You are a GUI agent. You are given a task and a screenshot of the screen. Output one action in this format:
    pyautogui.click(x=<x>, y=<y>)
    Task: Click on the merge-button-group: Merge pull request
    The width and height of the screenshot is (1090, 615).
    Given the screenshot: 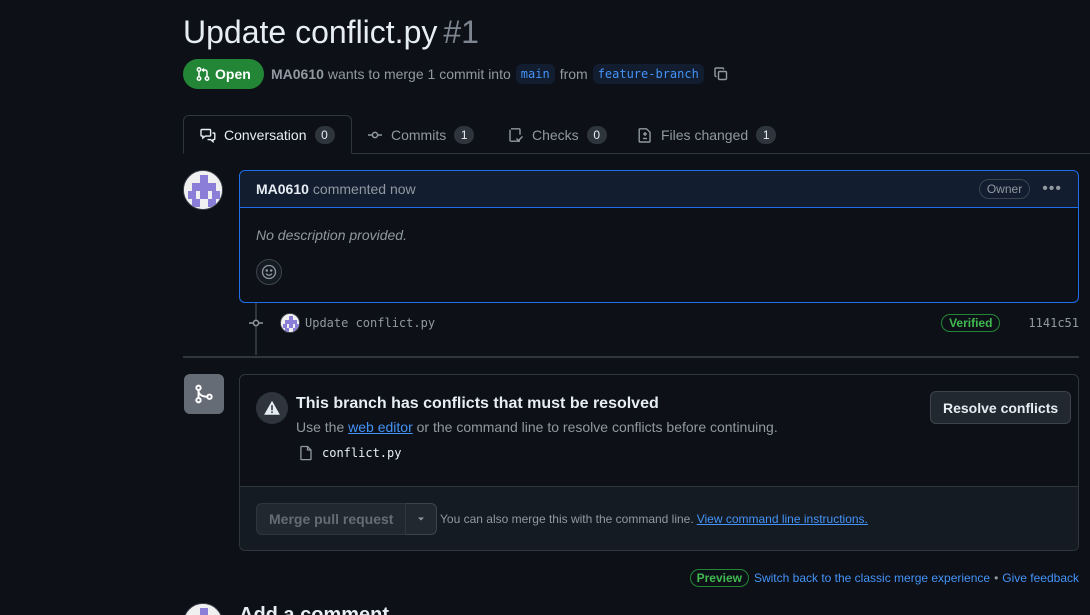 What is the action you would take?
    pyautogui.click(x=347, y=519)
    